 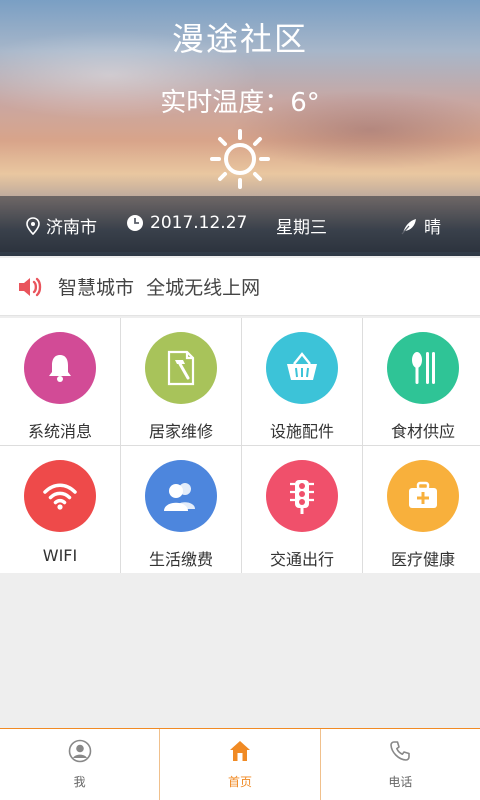 I want to click on service-label: 生活缴费, so click(x=180, y=559).